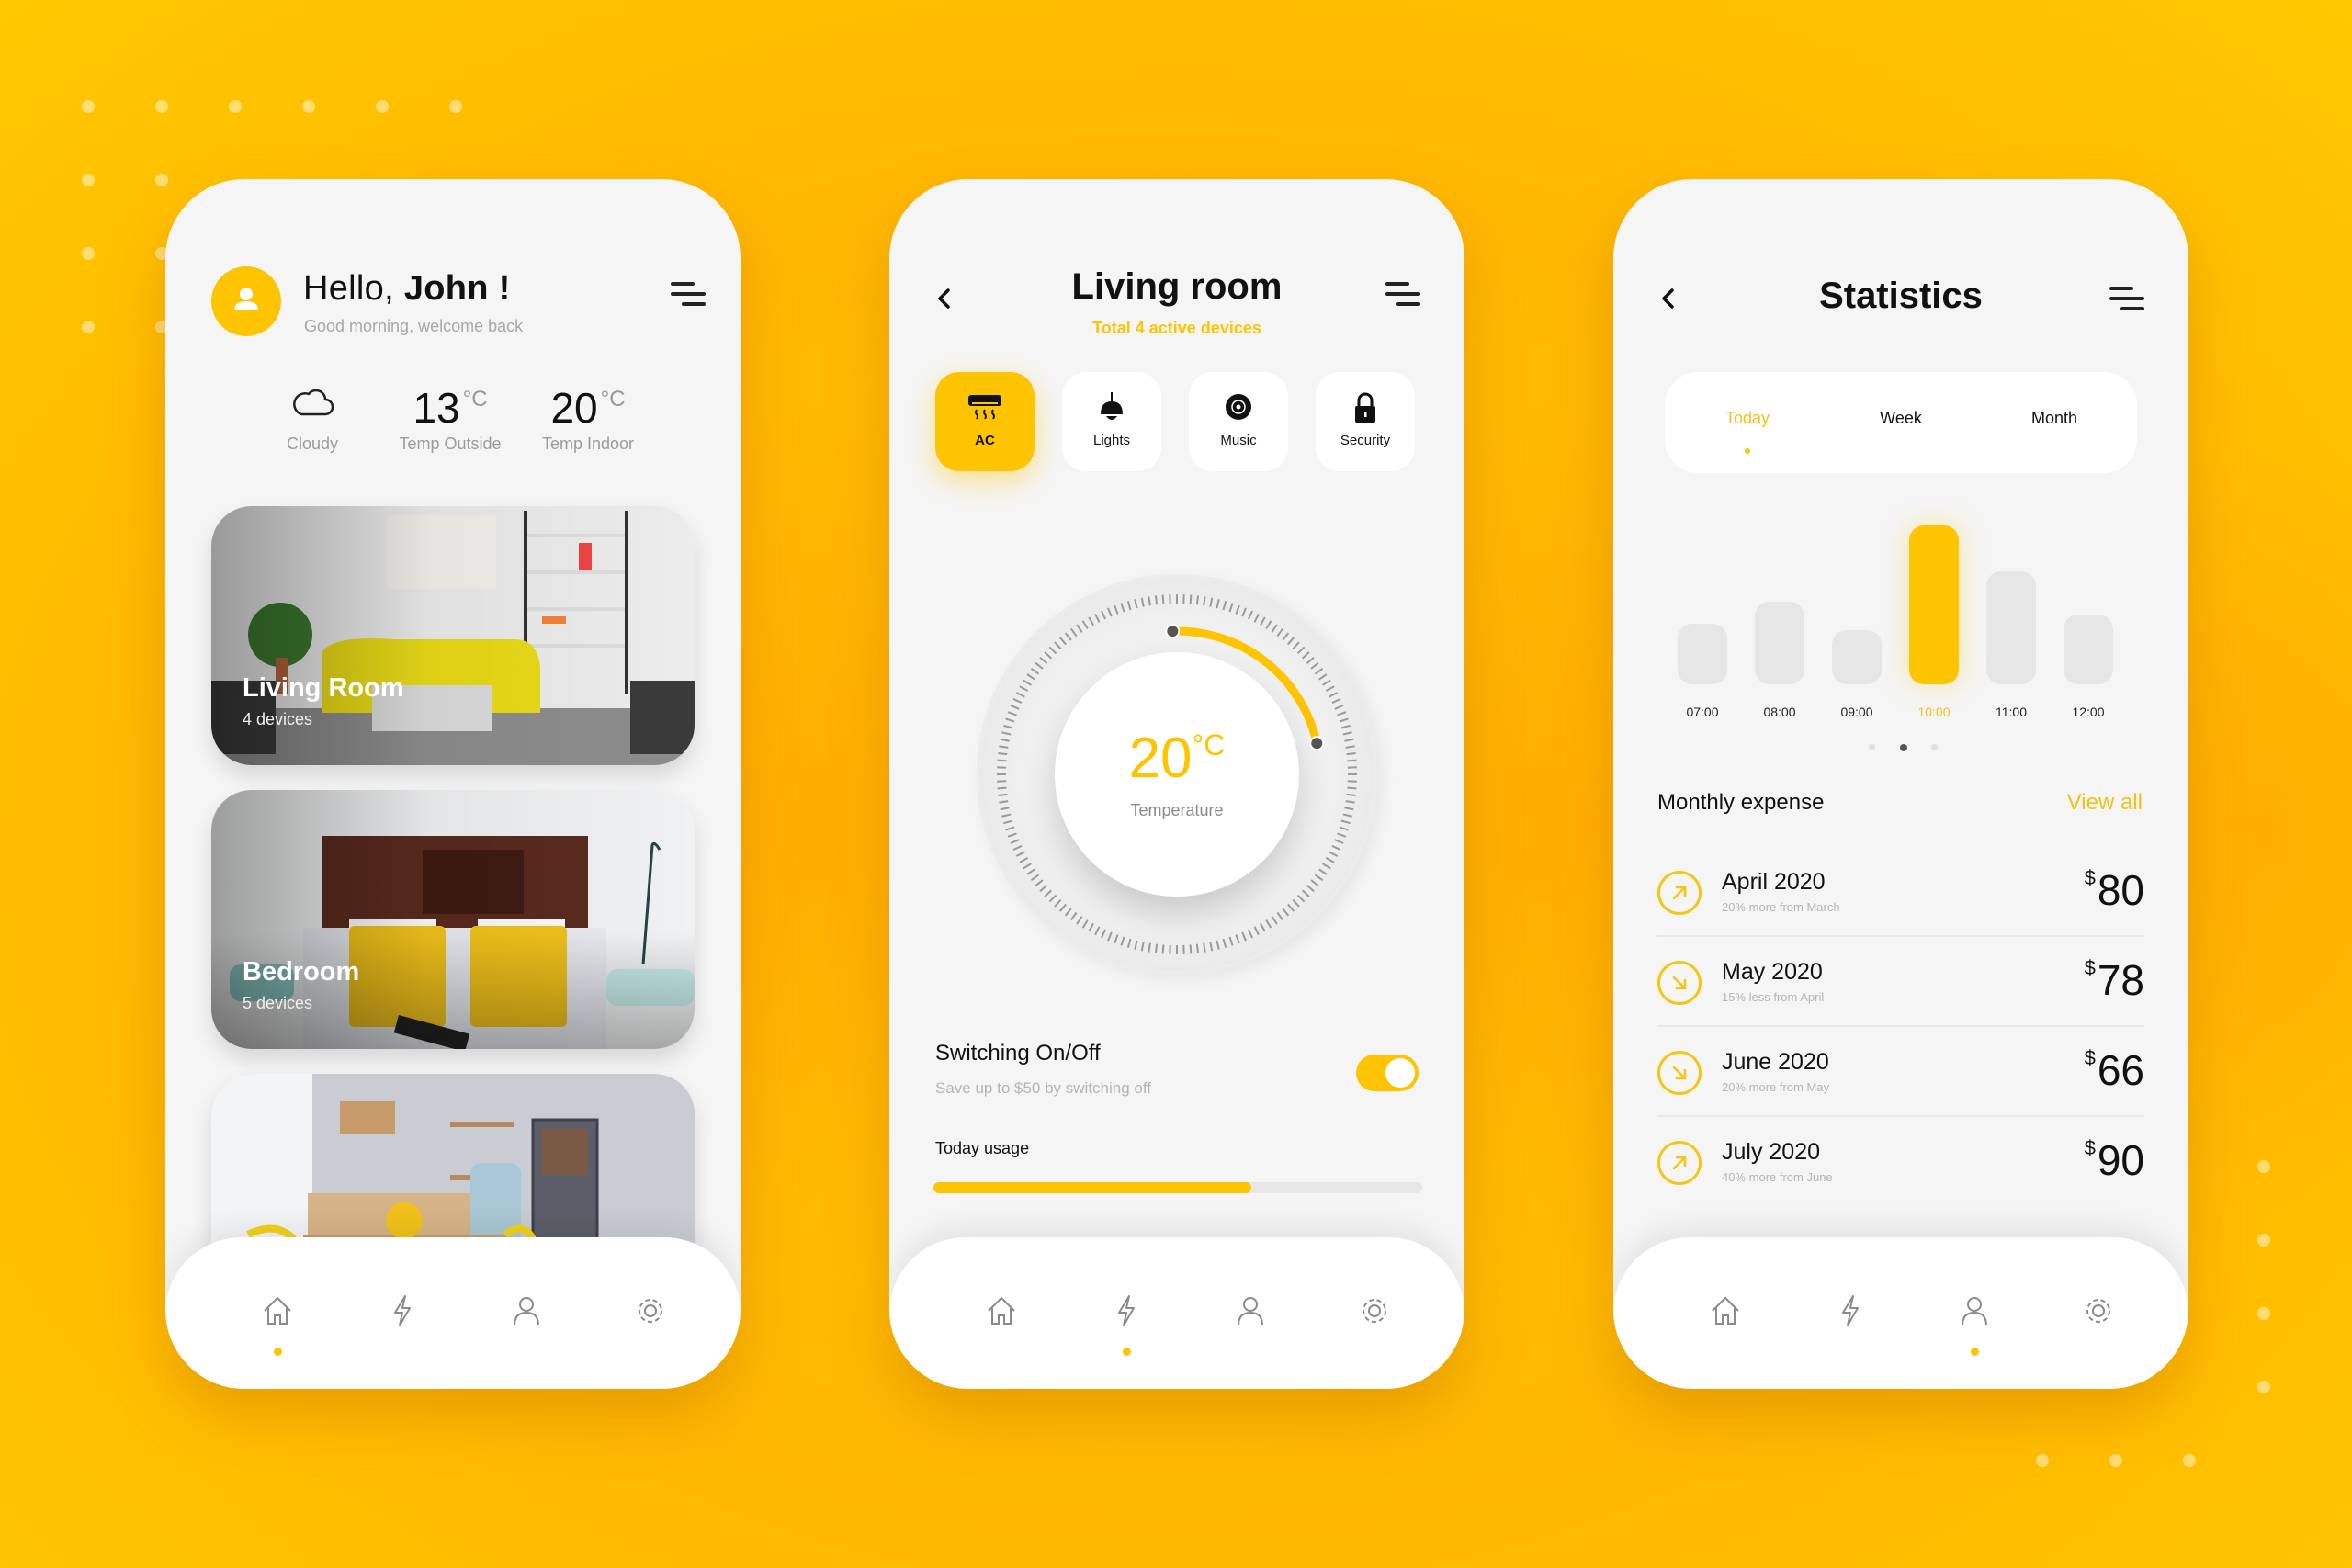  Describe the element at coordinates (1317, 743) in the screenshot. I see `thermostat-handle` at that location.